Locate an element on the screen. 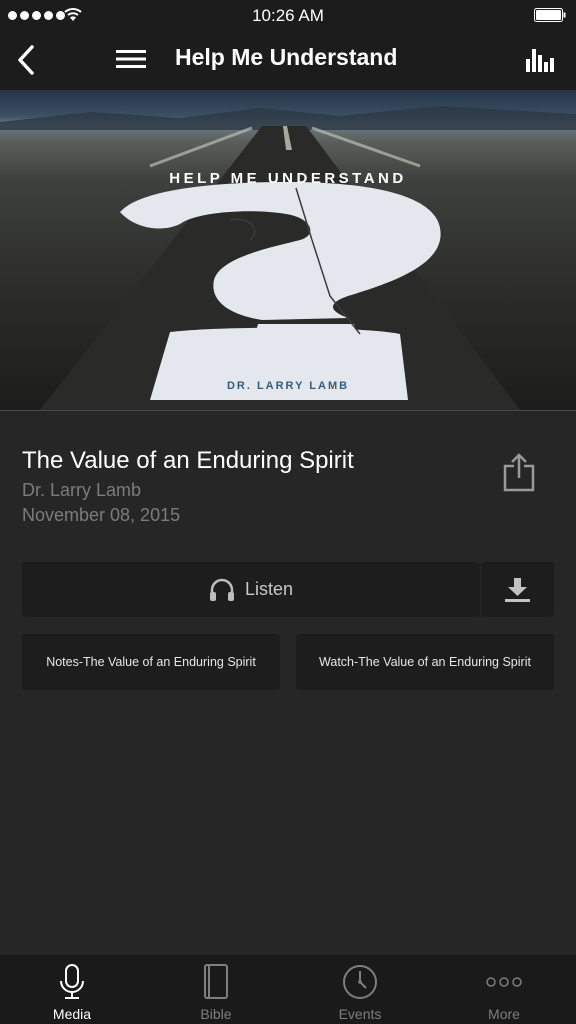 This screenshot has height=1024, width=576. status-time: 10:26 AM is located at coordinates (288, 15).